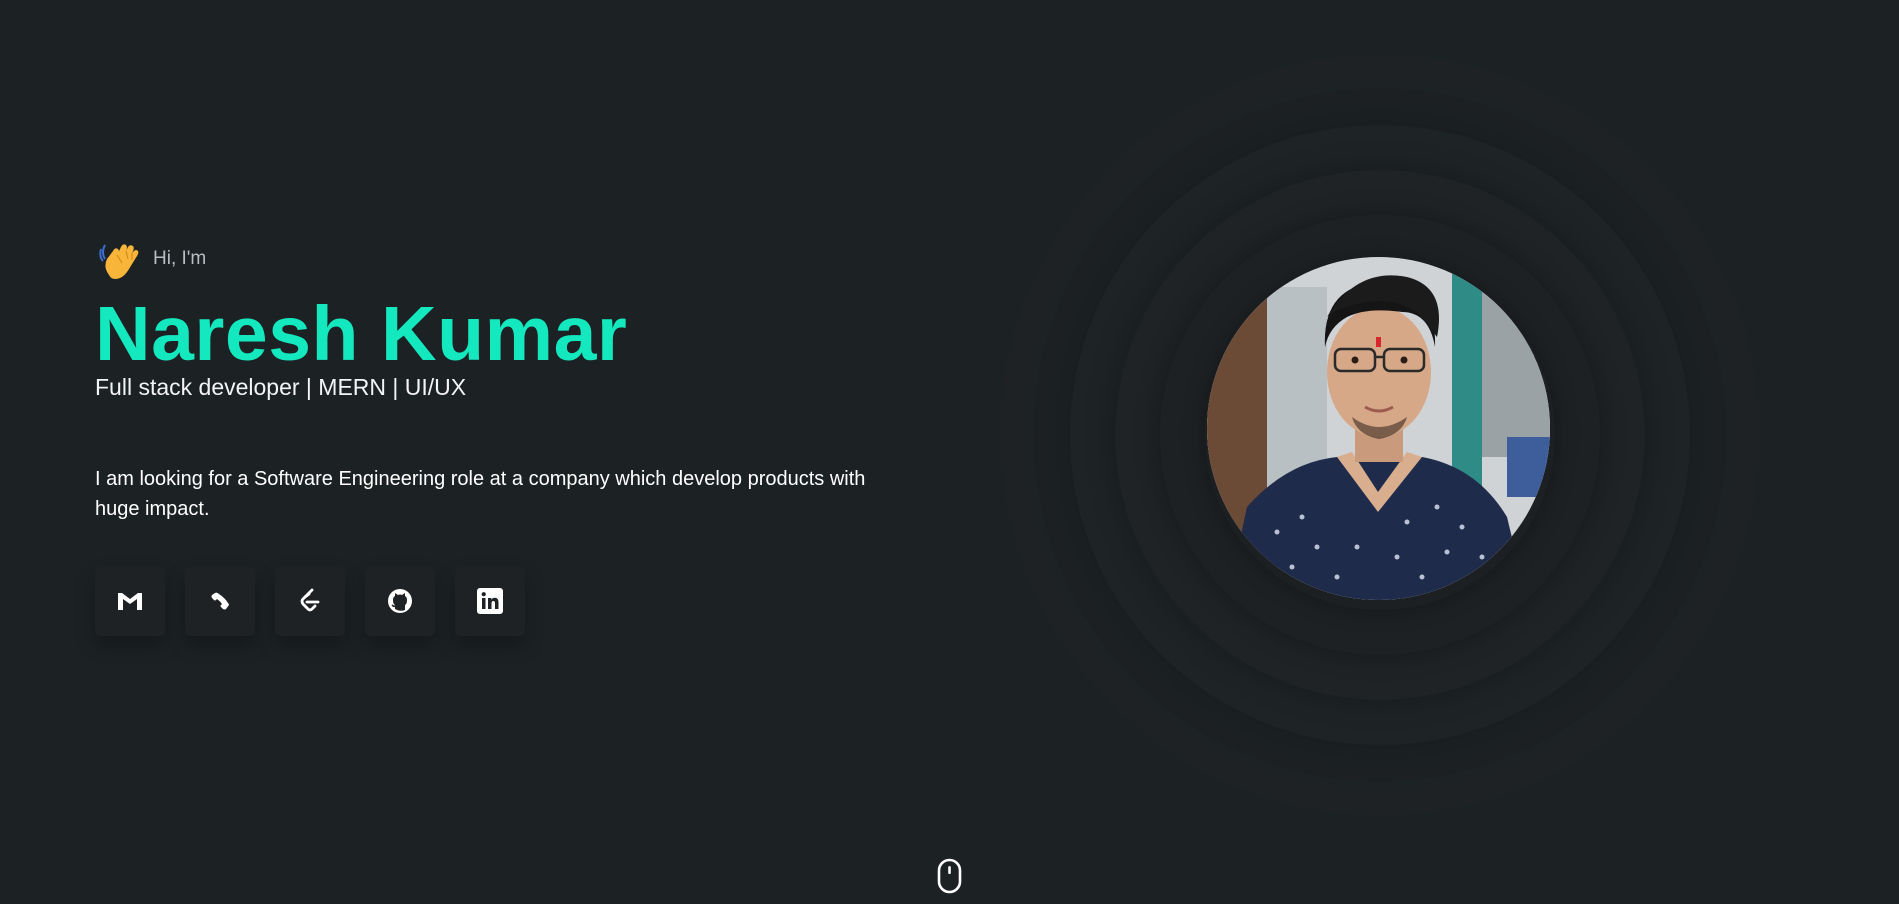 This screenshot has height=904, width=1899. I want to click on leetcode-button, so click(310, 601).